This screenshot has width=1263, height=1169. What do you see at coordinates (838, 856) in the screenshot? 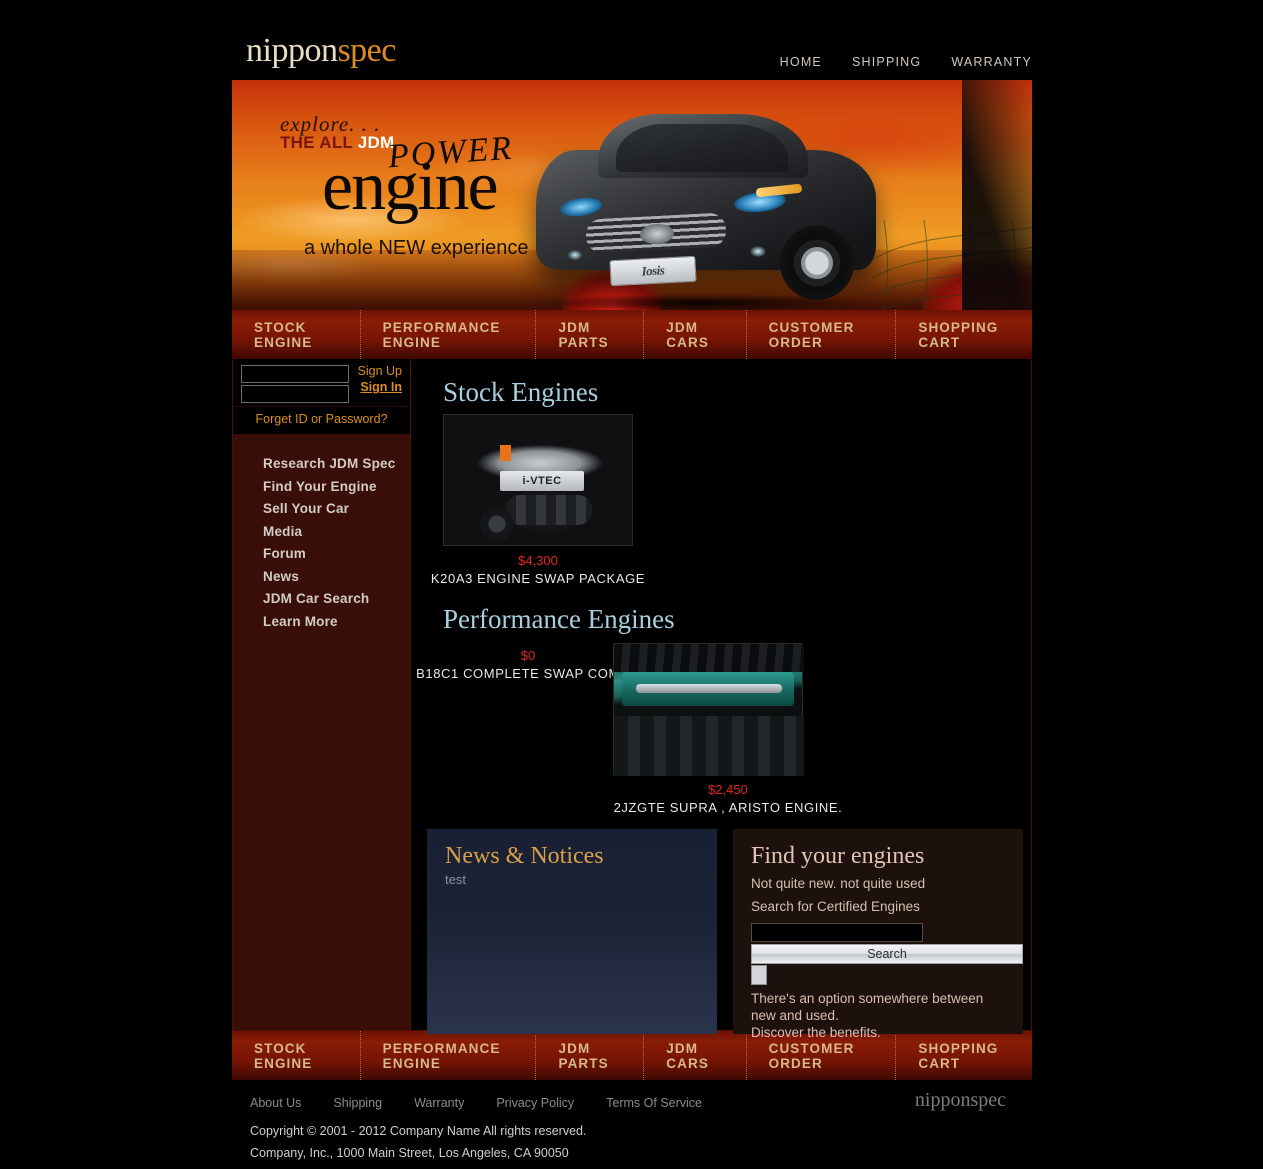
I see `find-panel-heading: Find your engines` at bounding box center [838, 856].